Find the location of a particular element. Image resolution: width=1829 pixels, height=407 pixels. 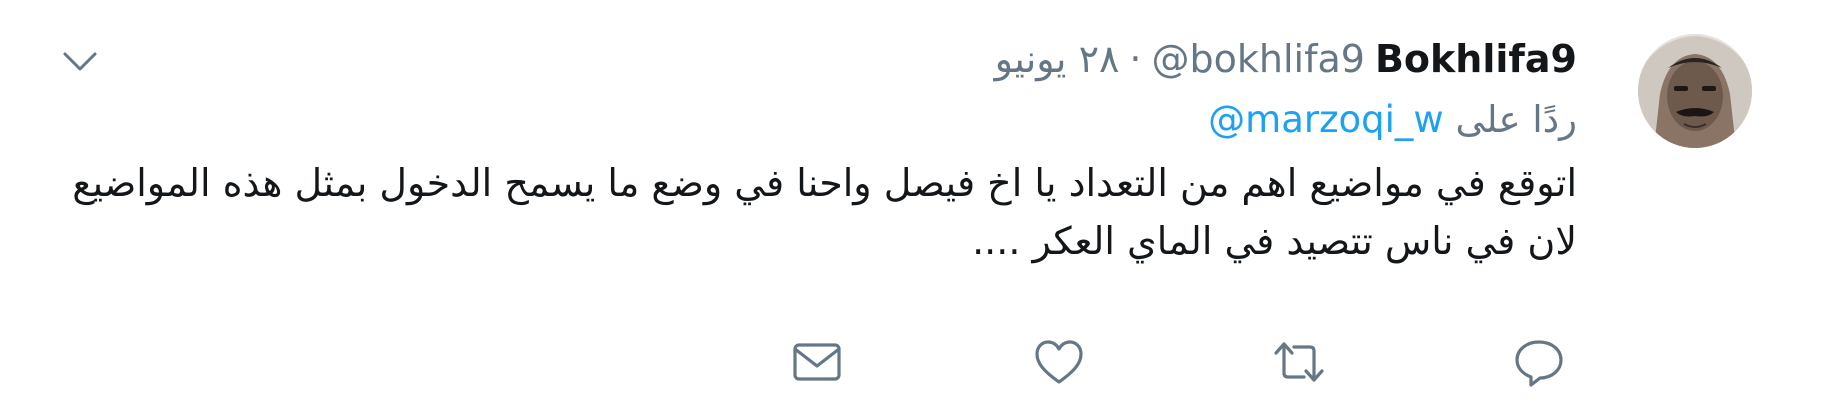

heart-icon is located at coordinates (1059, 362).